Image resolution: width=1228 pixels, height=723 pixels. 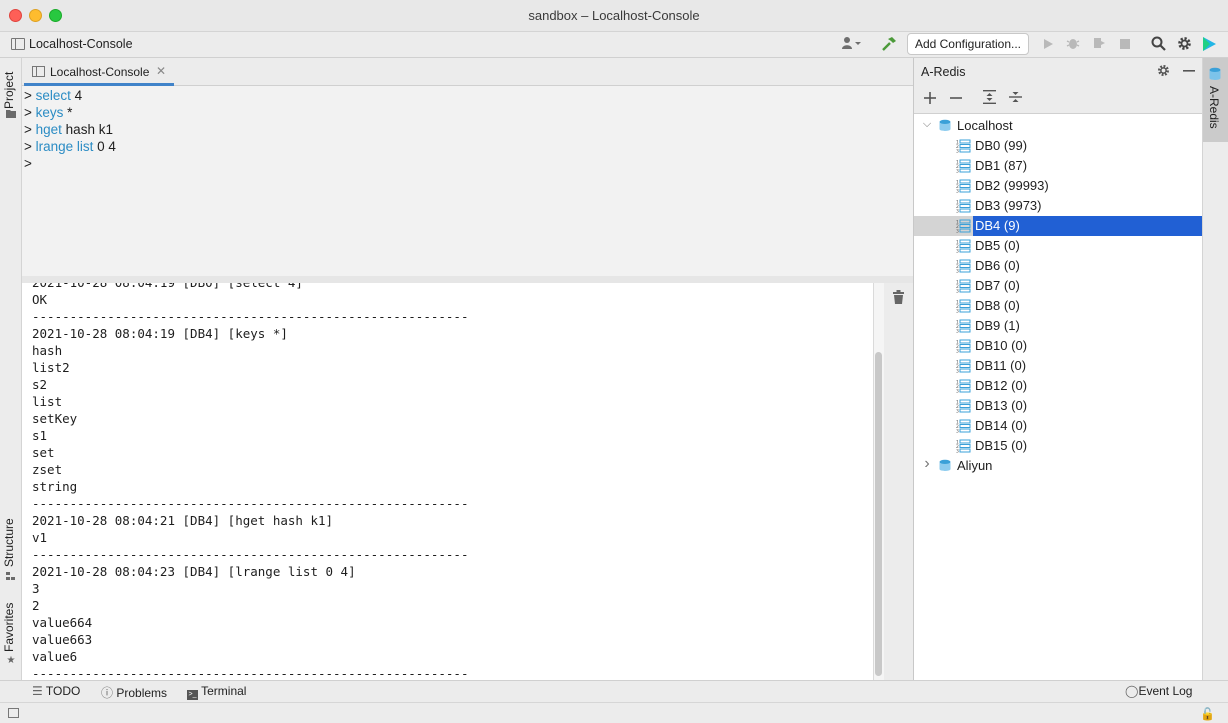 What do you see at coordinates (40, 435) in the screenshot?
I see `output-line: s1` at bounding box center [40, 435].